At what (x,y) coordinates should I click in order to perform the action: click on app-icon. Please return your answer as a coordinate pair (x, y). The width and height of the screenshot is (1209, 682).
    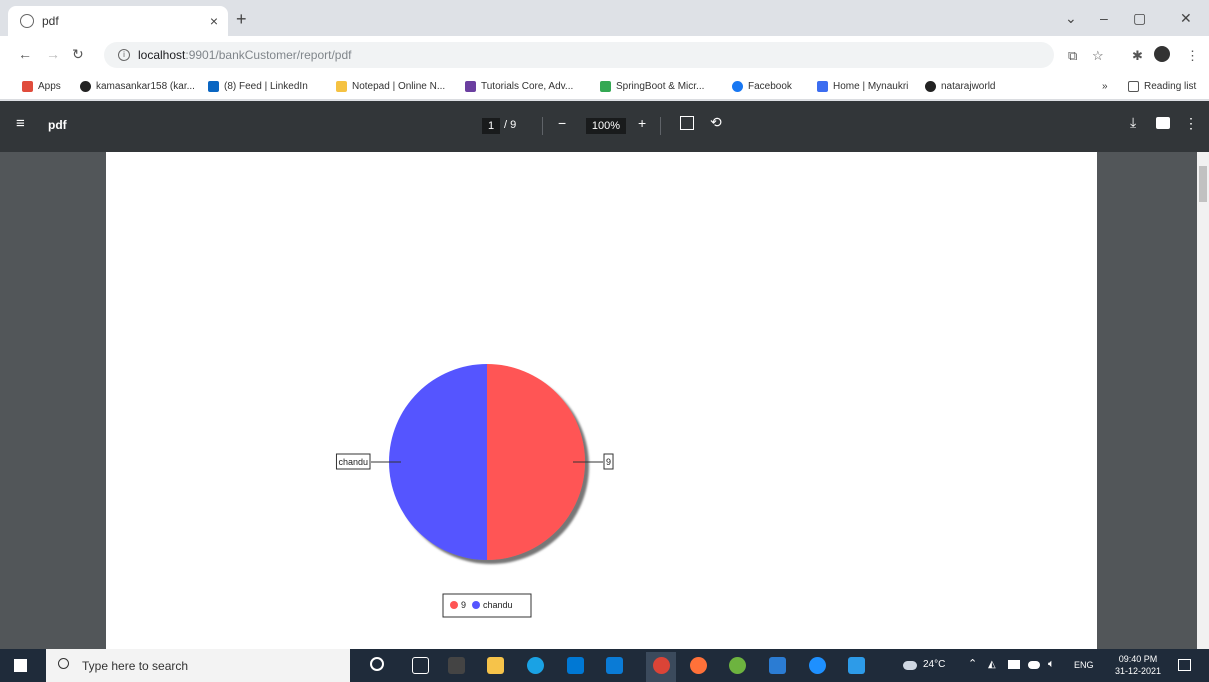
    Looking at the image, I should click on (817, 665).